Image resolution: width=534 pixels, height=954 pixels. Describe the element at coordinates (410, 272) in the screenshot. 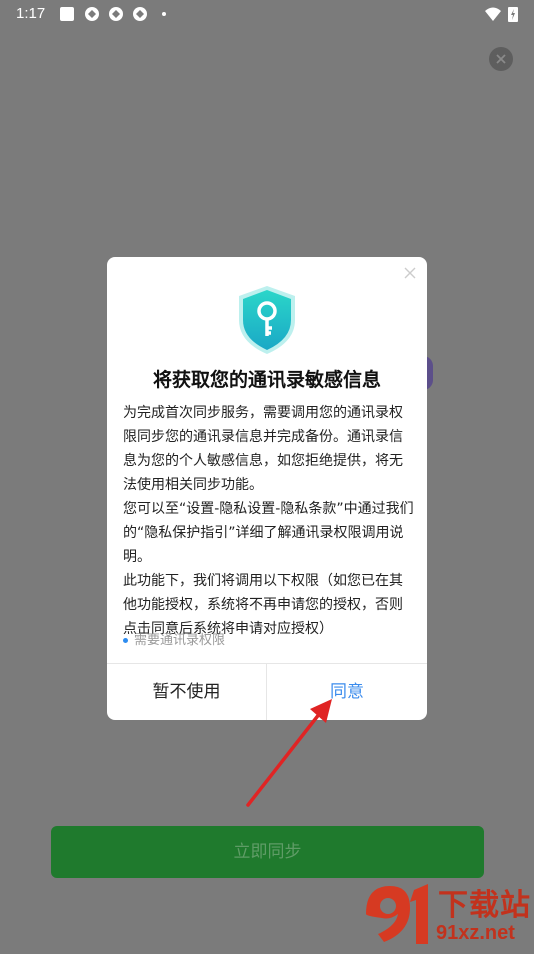

I see `dialog-close-icon` at that location.